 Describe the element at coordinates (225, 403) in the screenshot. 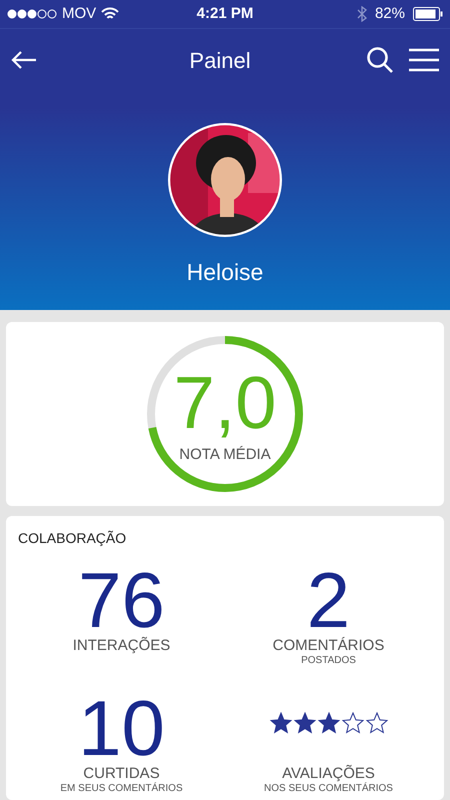

I see `score-value: 7,0` at that location.